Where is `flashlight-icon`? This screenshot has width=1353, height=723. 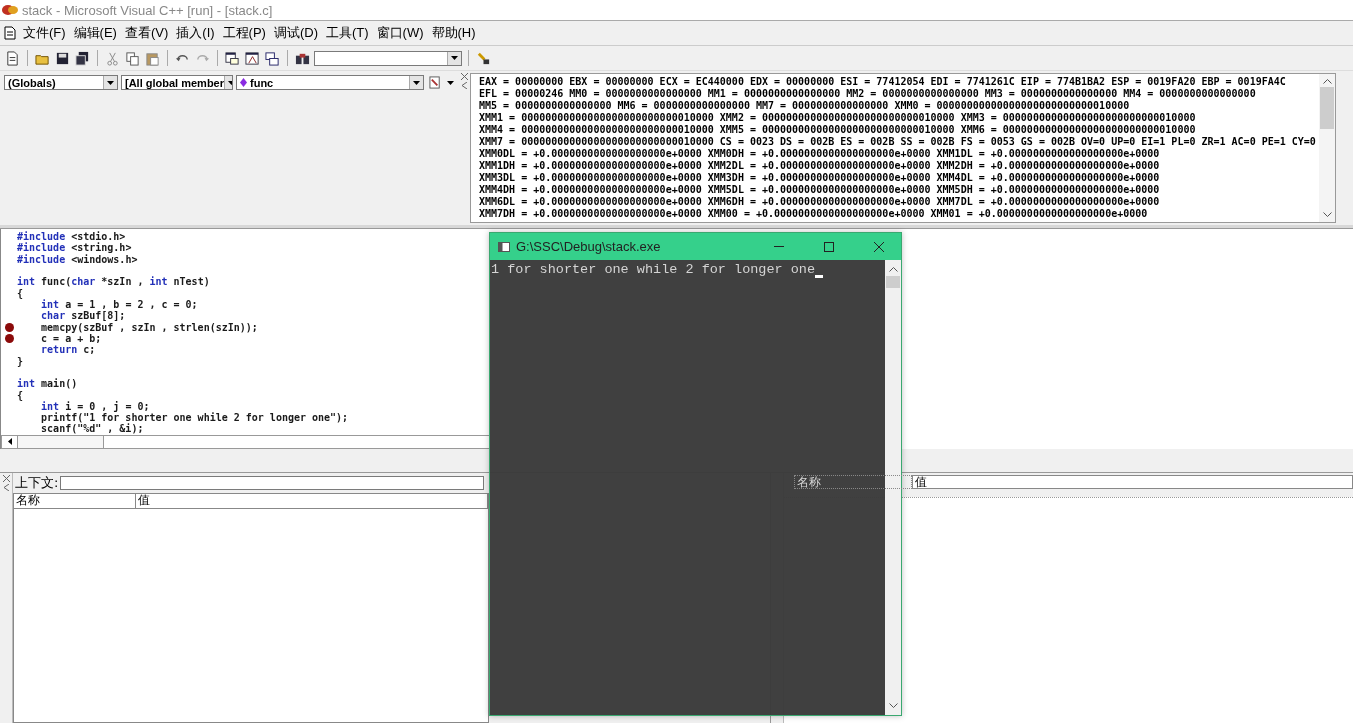
flashlight-icon is located at coordinates (483, 58).